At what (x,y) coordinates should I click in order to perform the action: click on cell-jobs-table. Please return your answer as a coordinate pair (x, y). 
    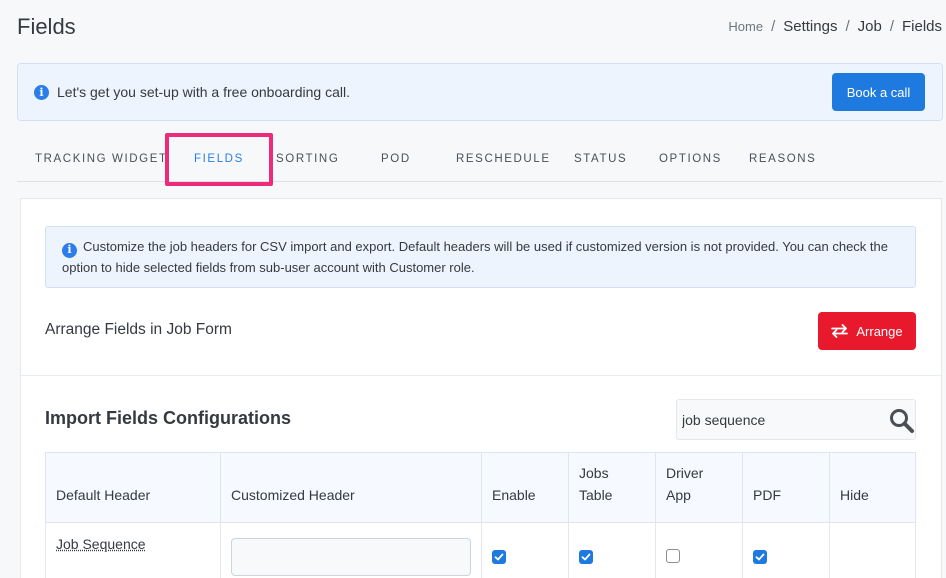
    Looking at the image, I should click on (612, 550).